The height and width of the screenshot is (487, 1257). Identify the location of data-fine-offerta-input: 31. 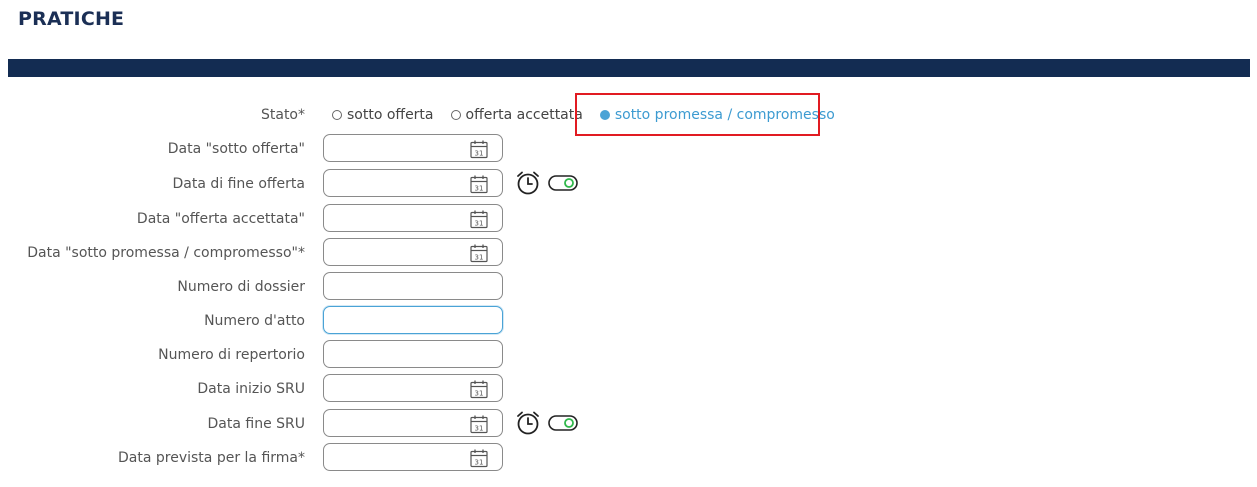
(413, 183).